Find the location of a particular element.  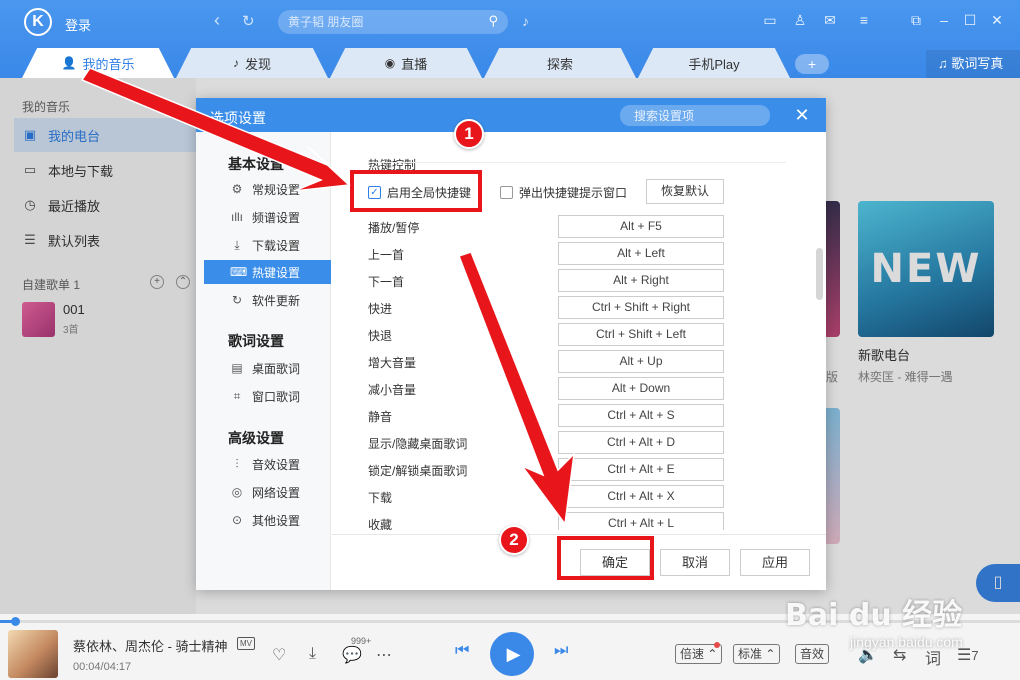

hotkey-label: 减小音量 is located at coordinates (392, 390).